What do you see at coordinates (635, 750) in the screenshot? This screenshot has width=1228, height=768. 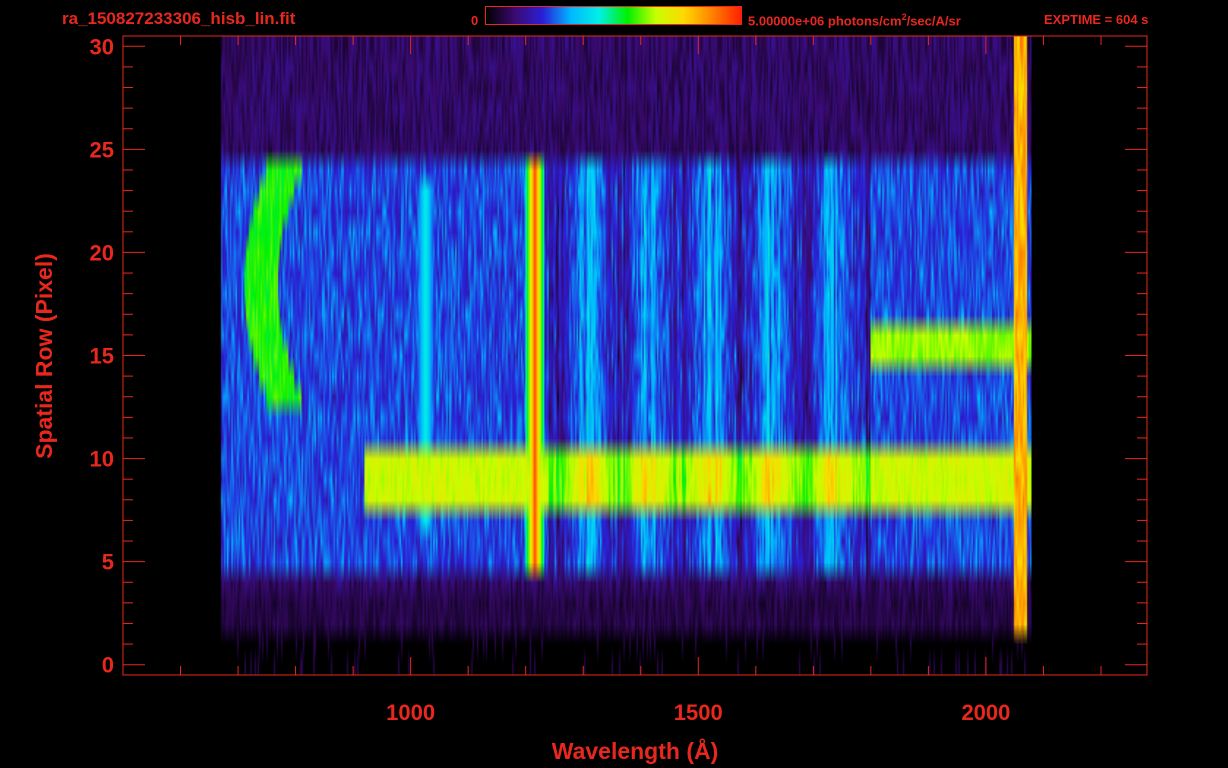 I see `x-axis-title: Wavelength (Å)` at bounding box center [635, 750].